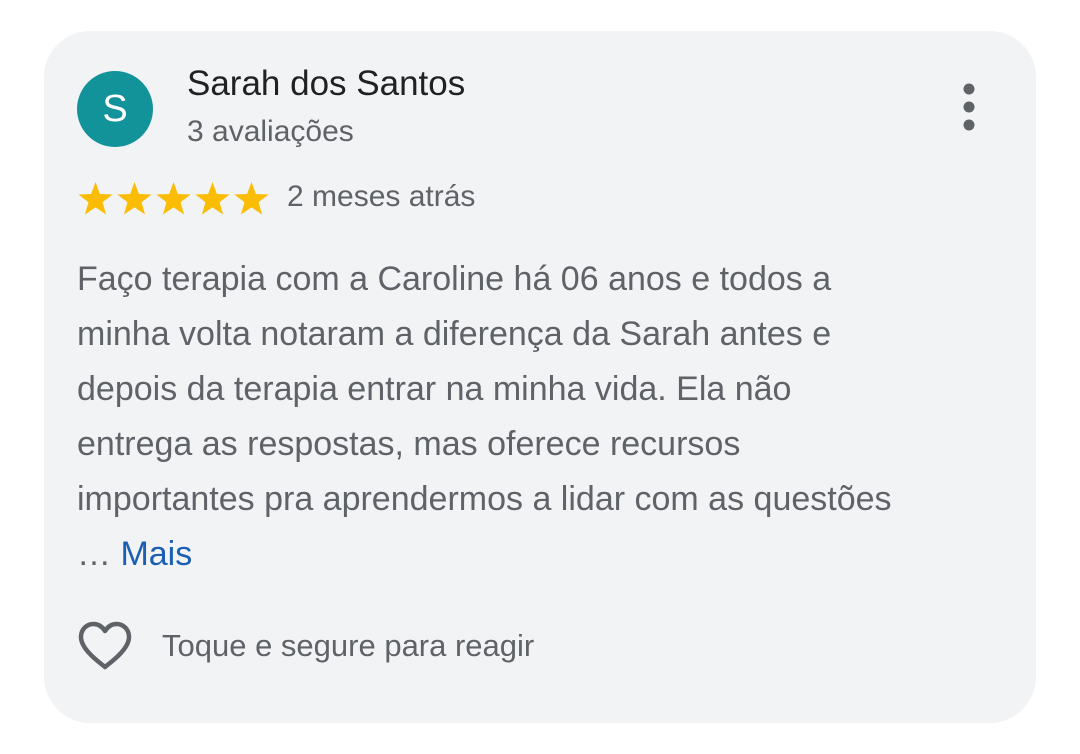 This screenshot has height=754, width=1080. I want to click on star-rating, so click(174, 199).